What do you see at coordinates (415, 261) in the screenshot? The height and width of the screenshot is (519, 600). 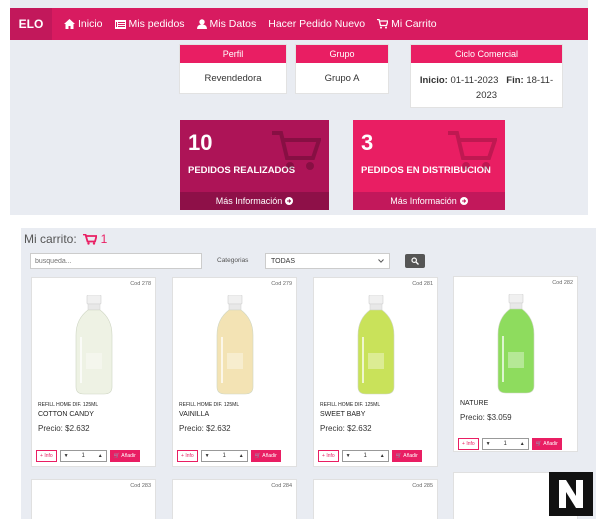 I see `search-button` at bounding box center [415, 261].